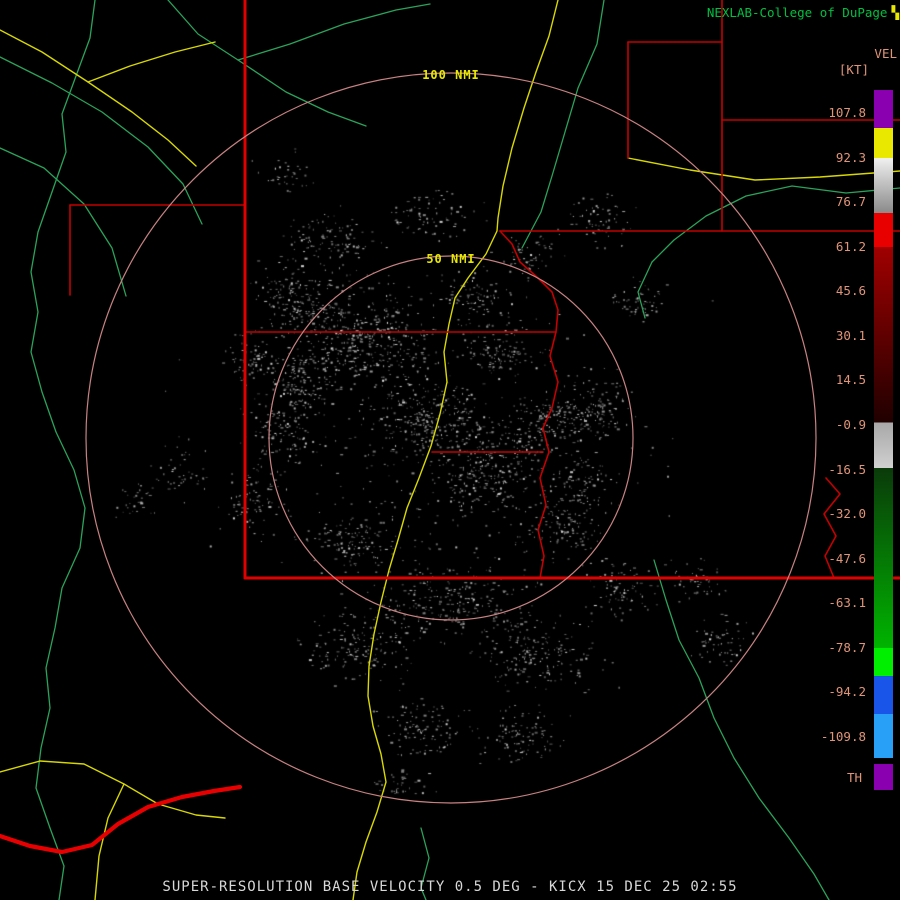 This screenshot has height=900, width=900. I want to click on brand-logo-icon: ▚, so click(895, 12).